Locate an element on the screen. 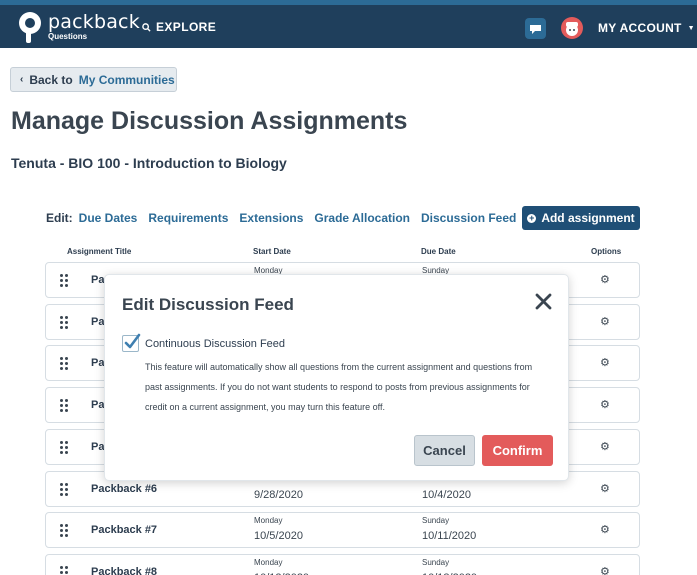  modal-title: Edit Discussion Feed is located at coordinates (208, 304).